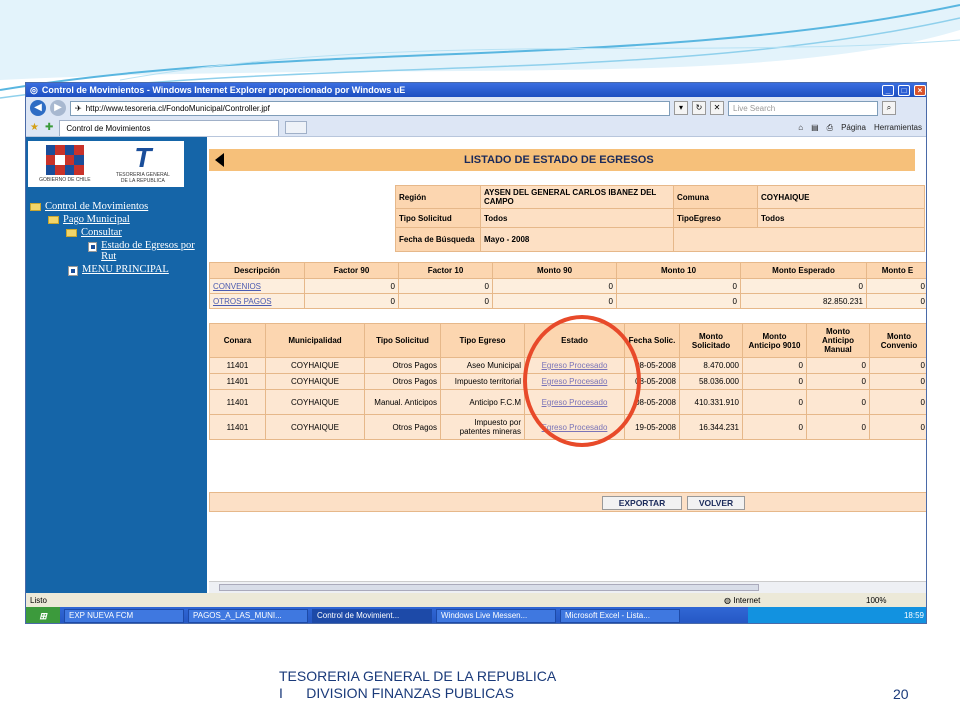  I want to click on fecha-value: Mayo - 2008, so click(577, 239).